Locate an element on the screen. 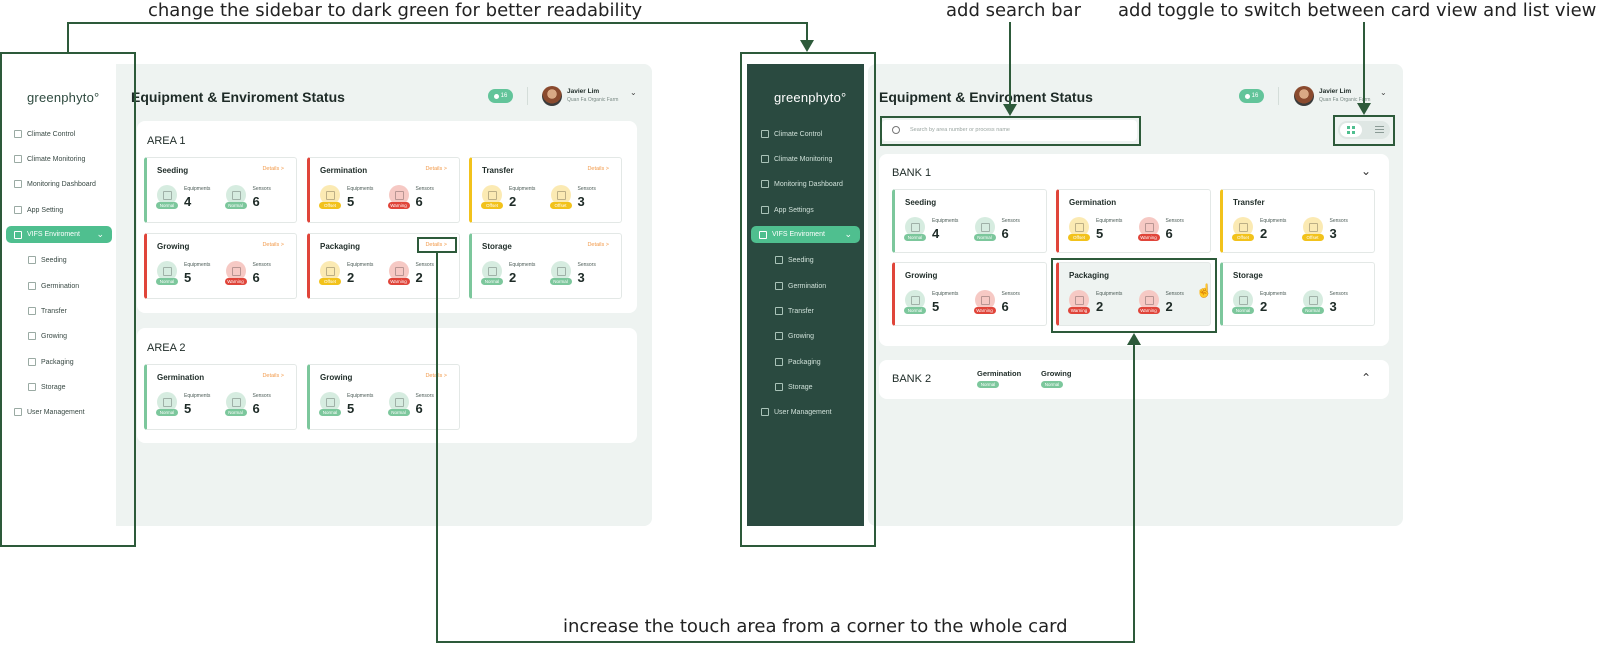 Image resolution: width=1600 pixels, height=657 pixels. after-notification-button: 16 is located at coordinates (1251, 96).